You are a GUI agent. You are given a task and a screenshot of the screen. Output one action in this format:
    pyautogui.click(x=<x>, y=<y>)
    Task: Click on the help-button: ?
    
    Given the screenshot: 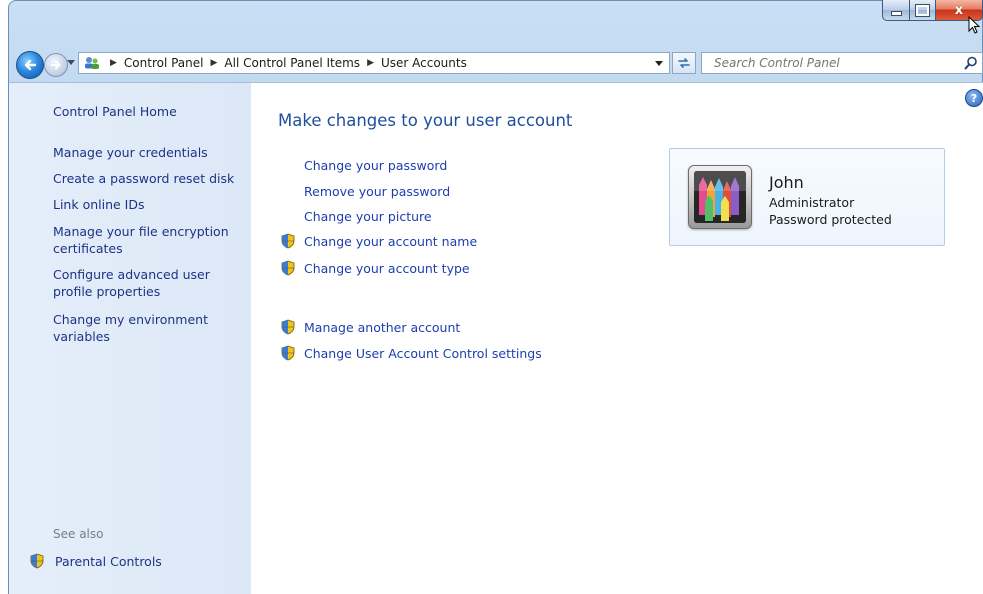 What is the action you would take?
    pyautogui.click(x=974, y=98)
    